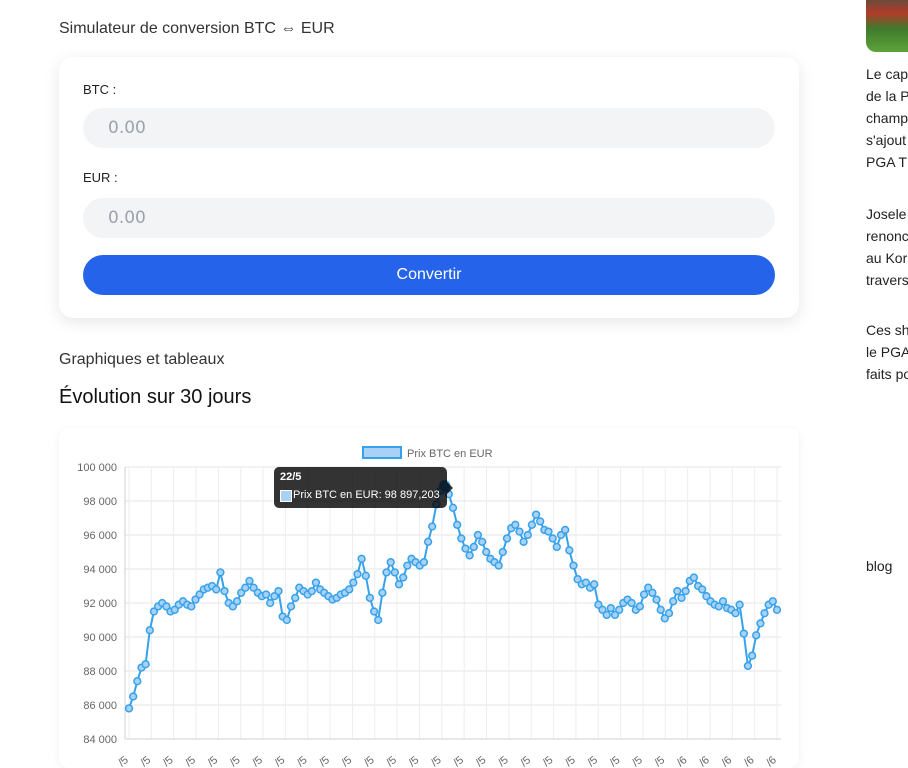 The image size is (908, 768). What do you see at coordinates (887, 96) in the screenshot?
I see `sidebar-line: de la P` at bounding box center [887, 96].